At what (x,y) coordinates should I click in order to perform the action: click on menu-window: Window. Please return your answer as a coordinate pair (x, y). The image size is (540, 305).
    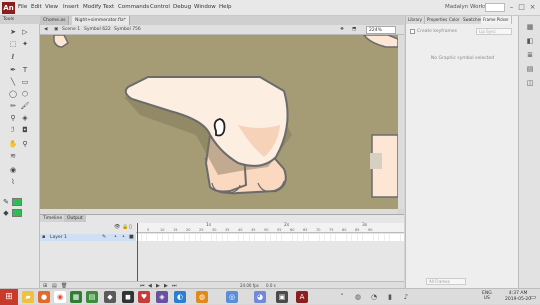
    Looking at the image, I should click on (205, 7).